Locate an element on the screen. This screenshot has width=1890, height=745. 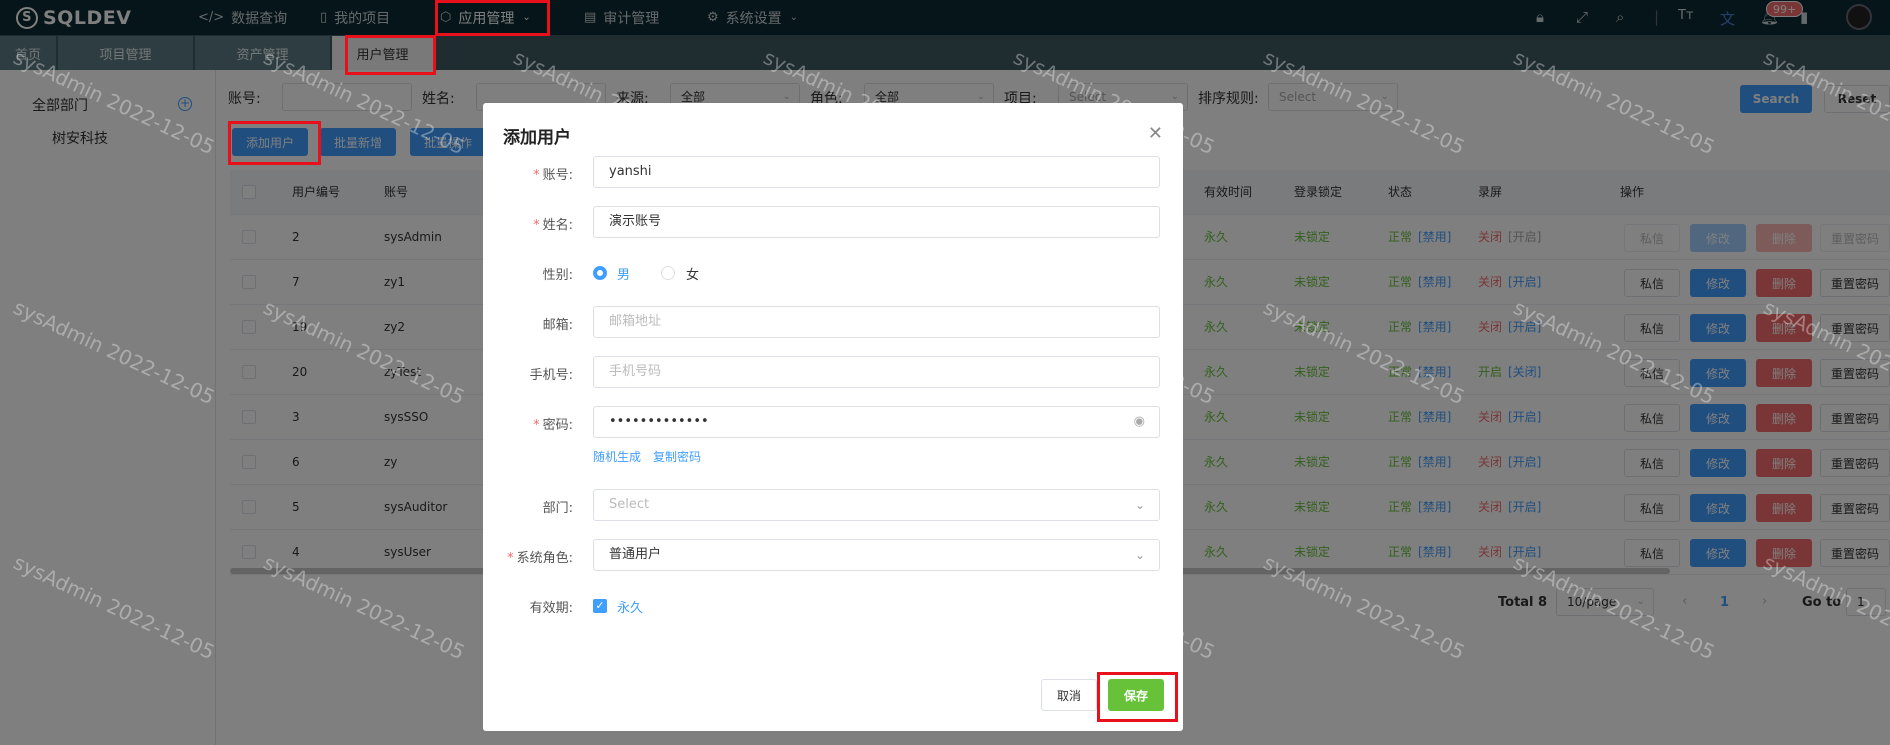
password-input: ••••••••••••• ◉ is located at coordinates (876, 422).